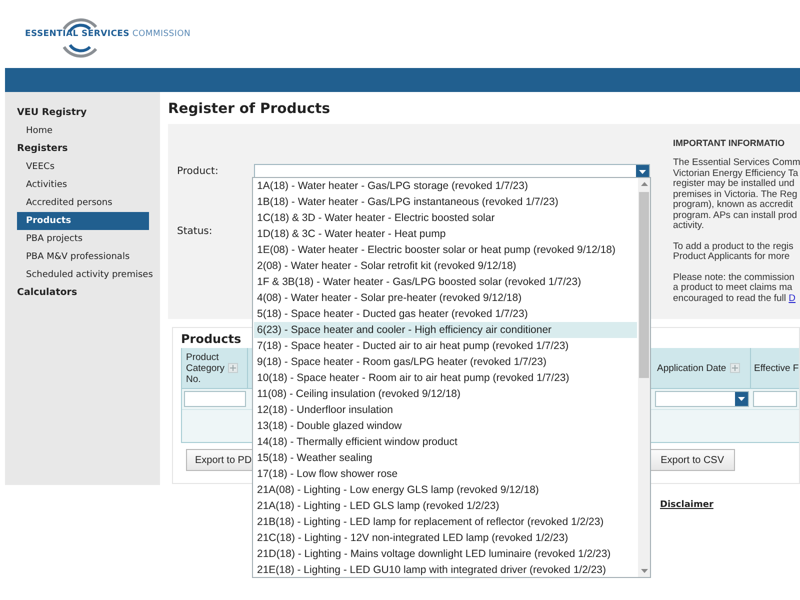 This screenshot has height=600, width=800. Describe the element at coordinates (445, 474) in the screenshot. I see `dropdown-option: 17(18) - Low flow shower rose` at that location.